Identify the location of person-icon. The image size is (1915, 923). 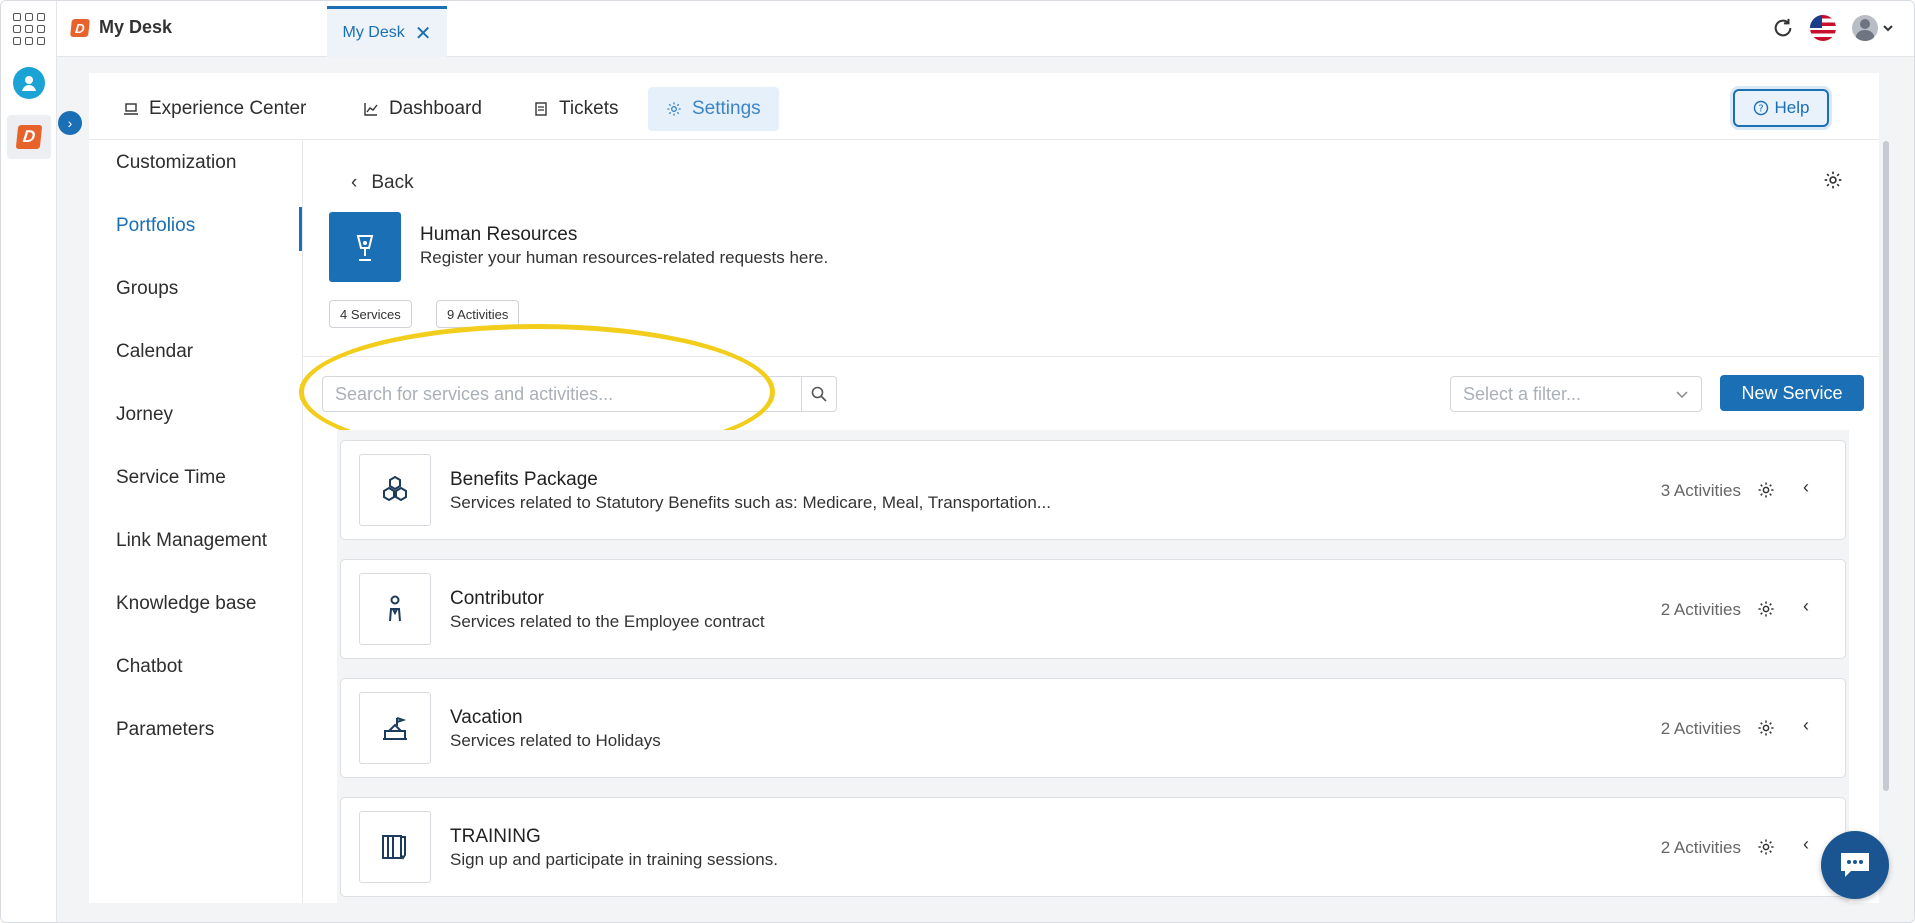
(395, 609).